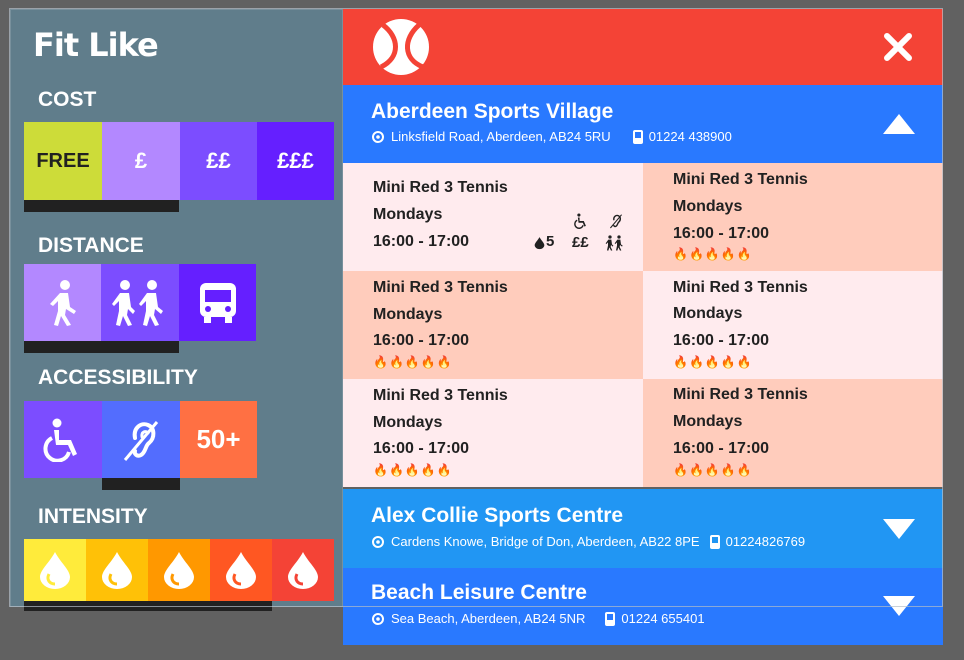 This screenshot has width=964, height=660. Describe the element at coordinates (91, 245) in the screenshot. I see `distance-title: DISTANCE` at that location.